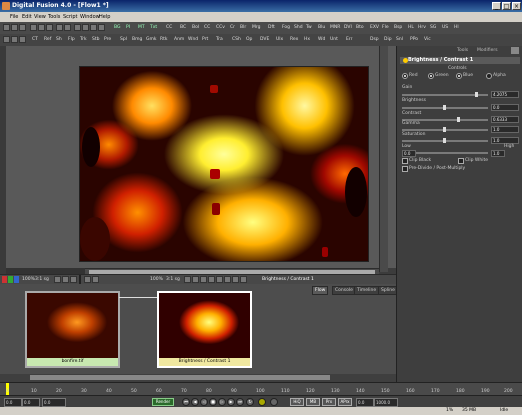 The height and width of the screenshot is (415, 522). I want to click on clip-black-checkbox, so click(405, 161).